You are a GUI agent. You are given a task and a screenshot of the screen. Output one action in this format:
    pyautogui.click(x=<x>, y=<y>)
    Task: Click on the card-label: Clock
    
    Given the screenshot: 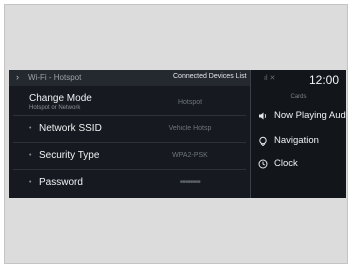 What is the action you would take?
    pyautogui.click(x=286, y=163)
    